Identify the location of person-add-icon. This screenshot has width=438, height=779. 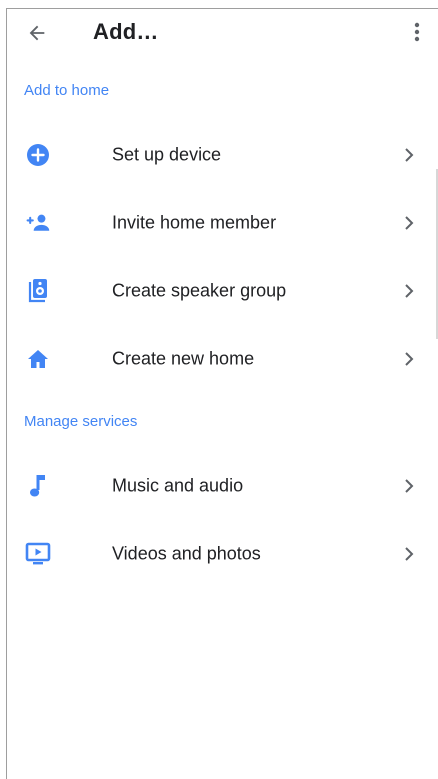
(38, 223).